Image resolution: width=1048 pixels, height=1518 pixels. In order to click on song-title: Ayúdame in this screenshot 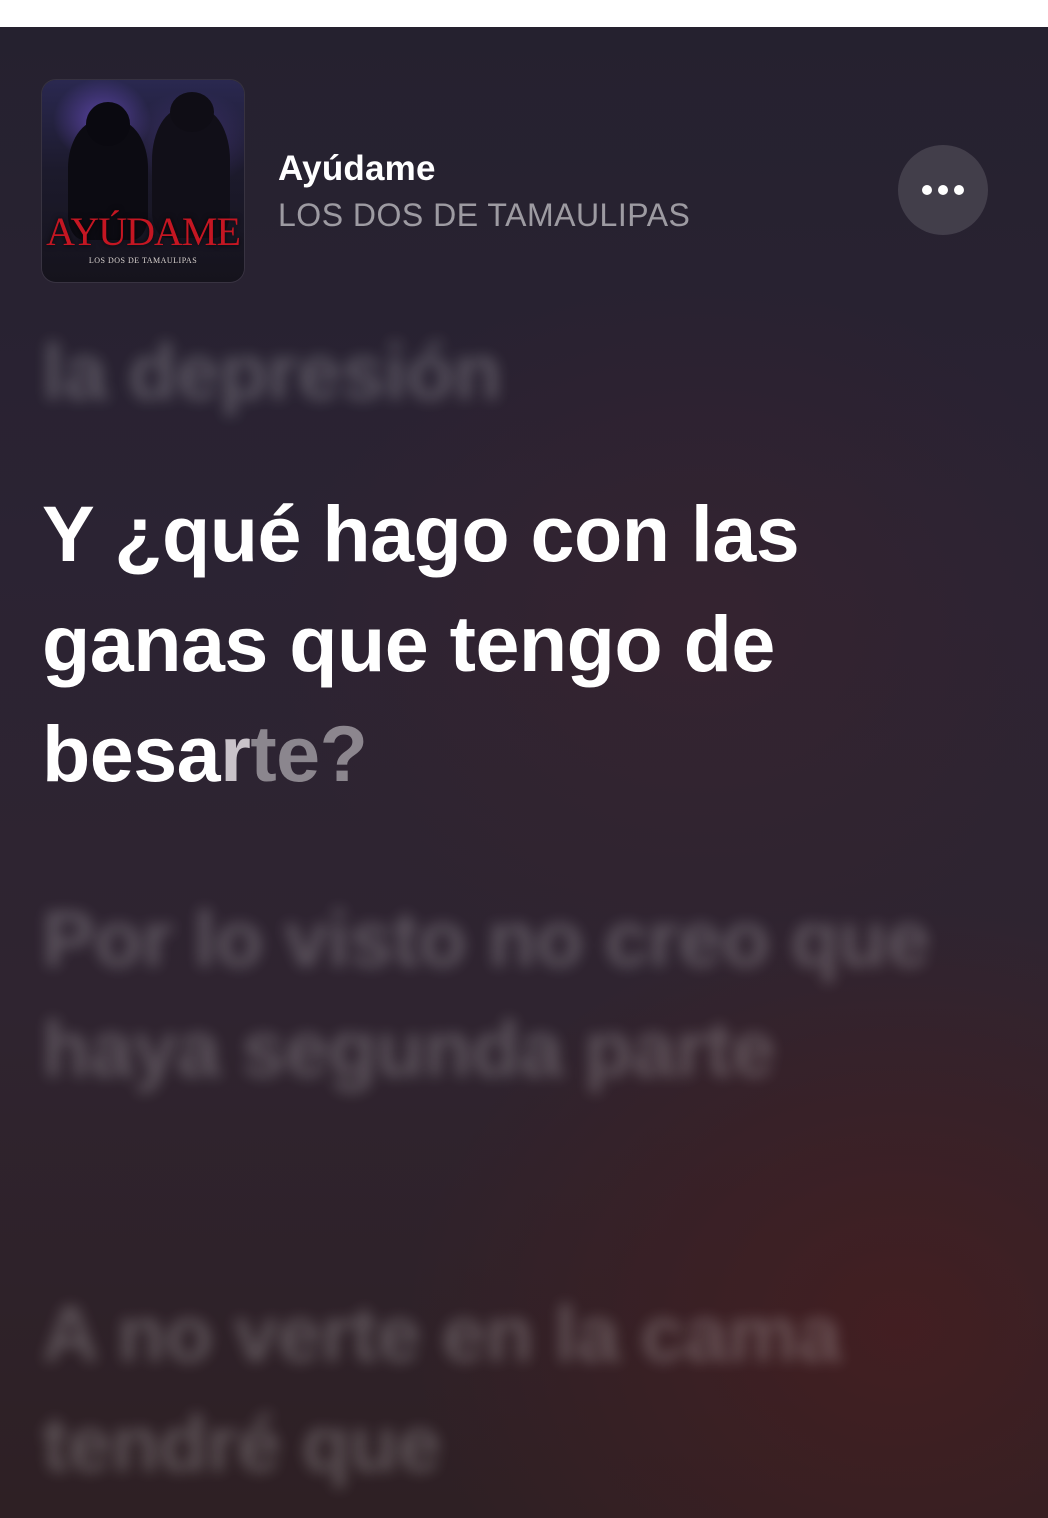, I will do `click(357, 169)`.